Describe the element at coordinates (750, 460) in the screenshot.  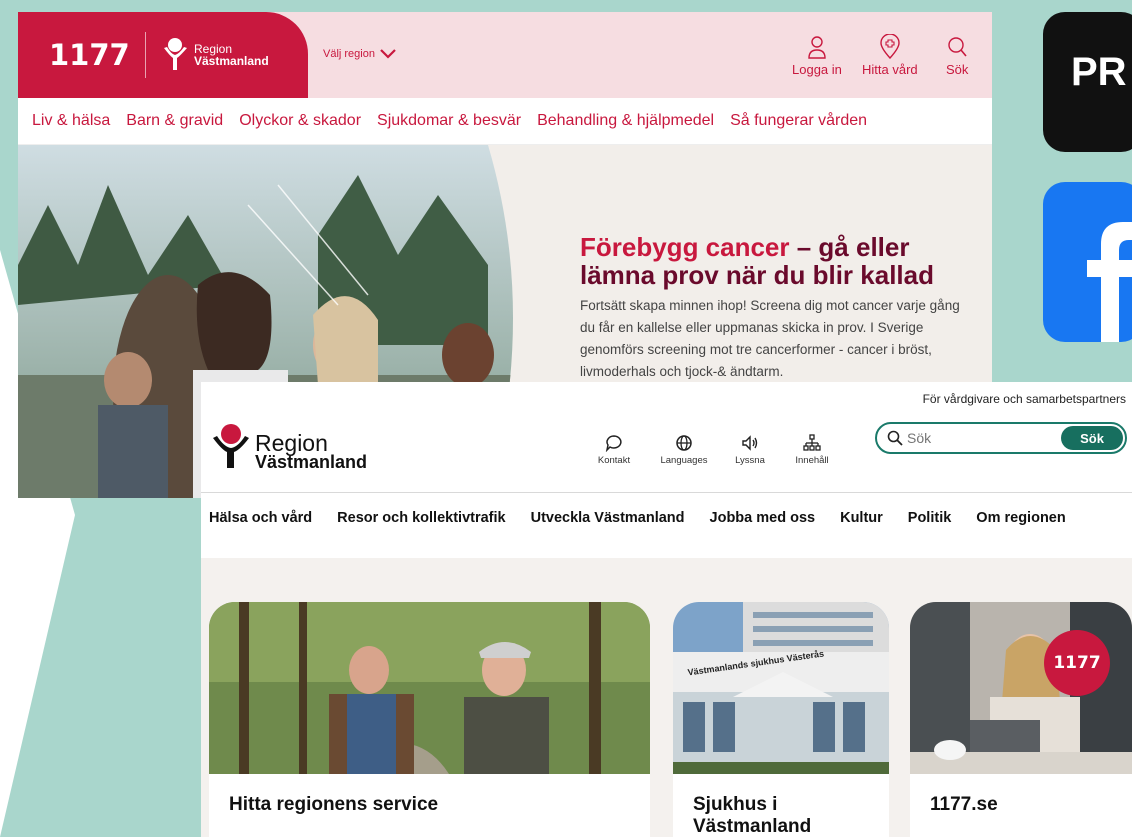
I see `listen-label: Lyssna` at that location.